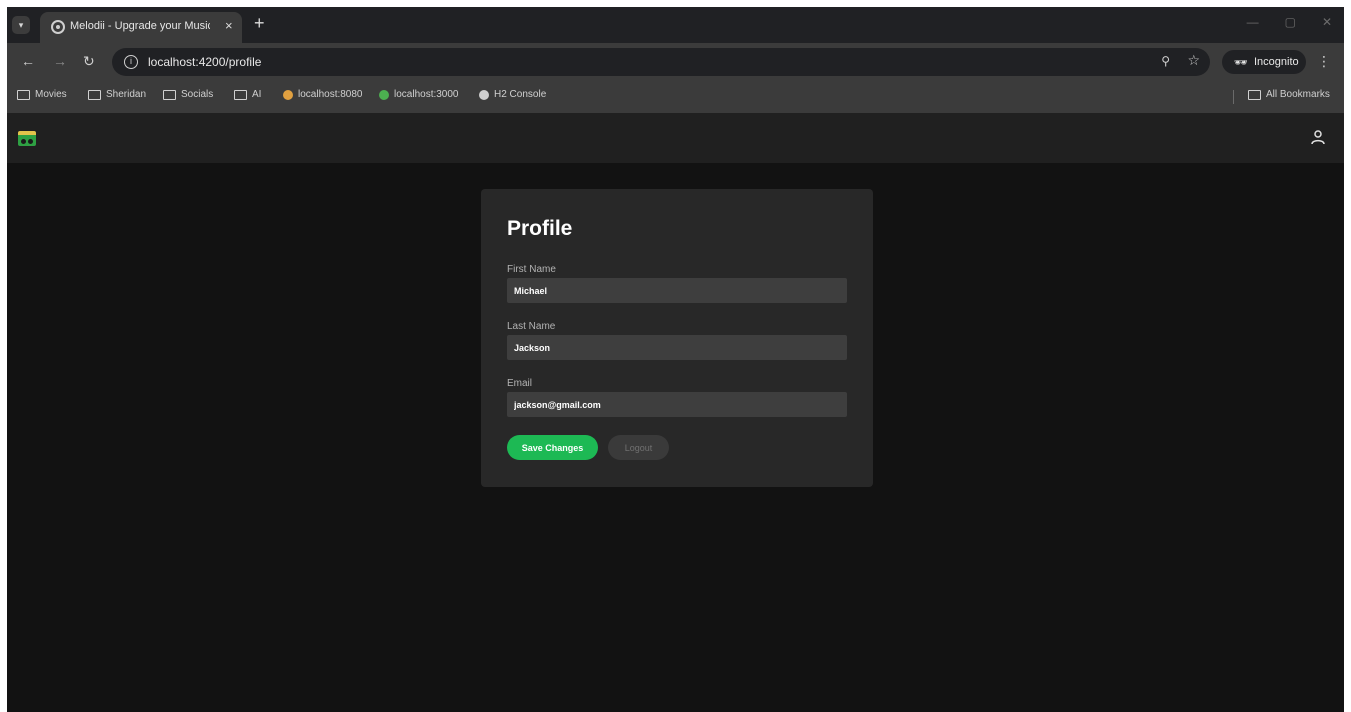 Image resolution: width=1351 pixels, height=712 pixels. What do you see at coordinates (1233, 97) in the screenshot?
I see `bookmarks-divider` at bounding box center [1233, 97].